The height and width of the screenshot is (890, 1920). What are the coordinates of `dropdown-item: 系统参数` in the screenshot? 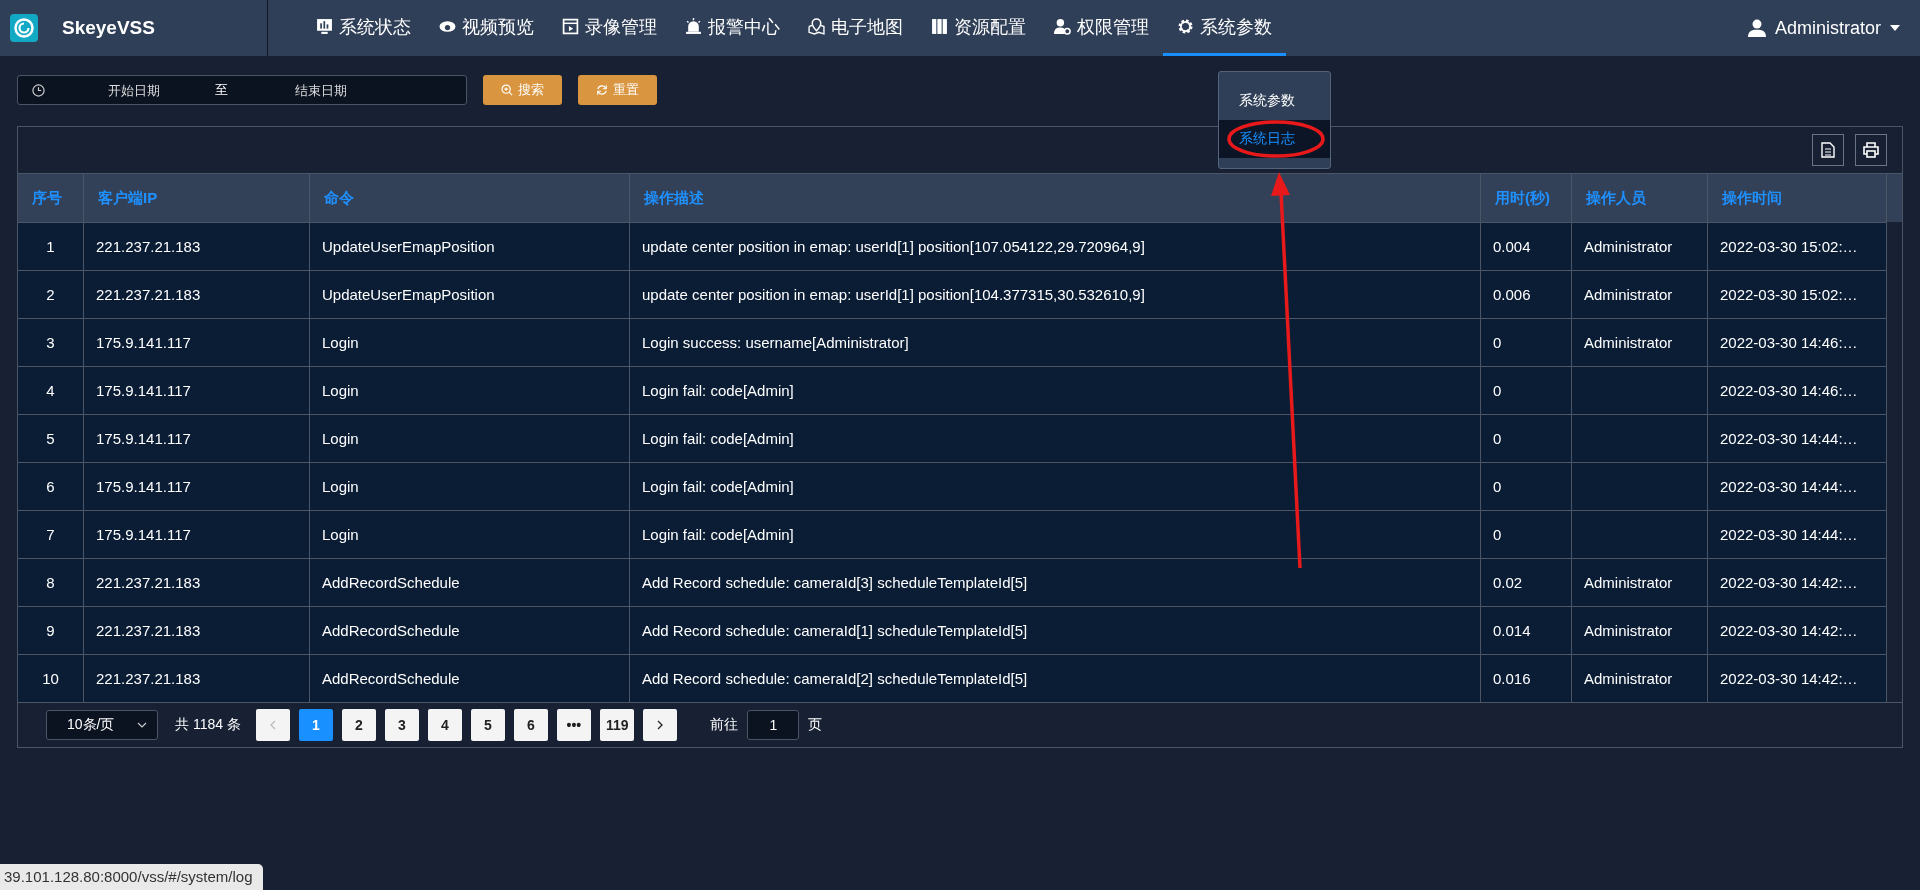 It's located at (1274, 101).